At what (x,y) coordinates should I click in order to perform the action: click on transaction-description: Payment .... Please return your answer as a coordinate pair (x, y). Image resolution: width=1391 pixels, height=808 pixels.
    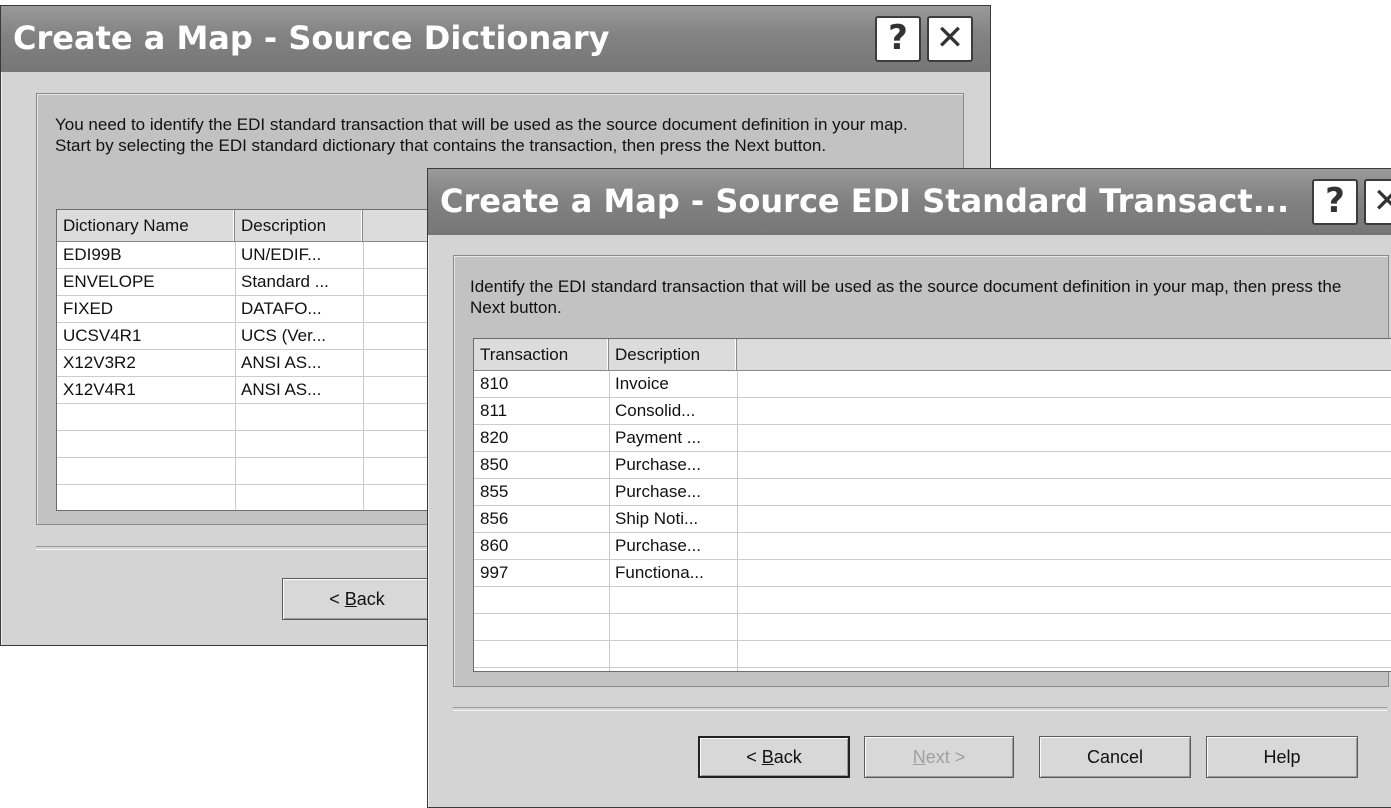
    Looking at the image, I should click on (658, 437).